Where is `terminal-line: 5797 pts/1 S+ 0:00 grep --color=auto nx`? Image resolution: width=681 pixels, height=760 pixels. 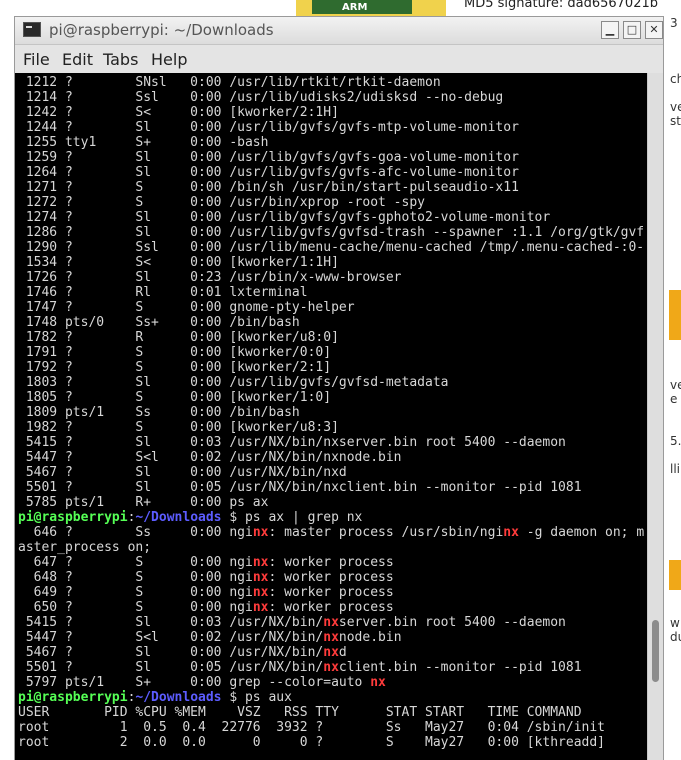 terminal-line: 5797 pts/1 S+ 0:00 grep --color=auto nx is located at coordinates (331, 682).